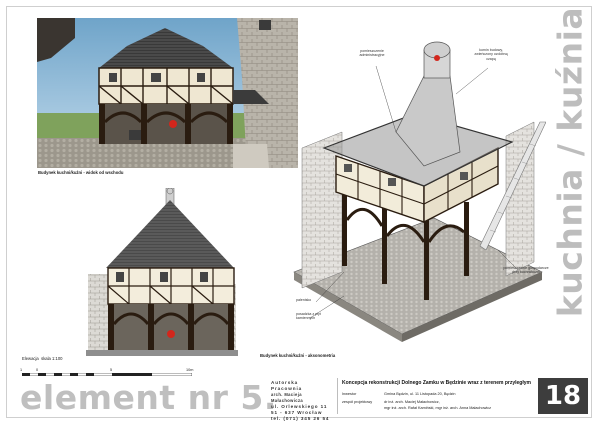 This screenshot has width=600, height=424. Describe the element at coordinates (111, 370) in the screenshot. I see `scale-tick-5: 5` at that location.